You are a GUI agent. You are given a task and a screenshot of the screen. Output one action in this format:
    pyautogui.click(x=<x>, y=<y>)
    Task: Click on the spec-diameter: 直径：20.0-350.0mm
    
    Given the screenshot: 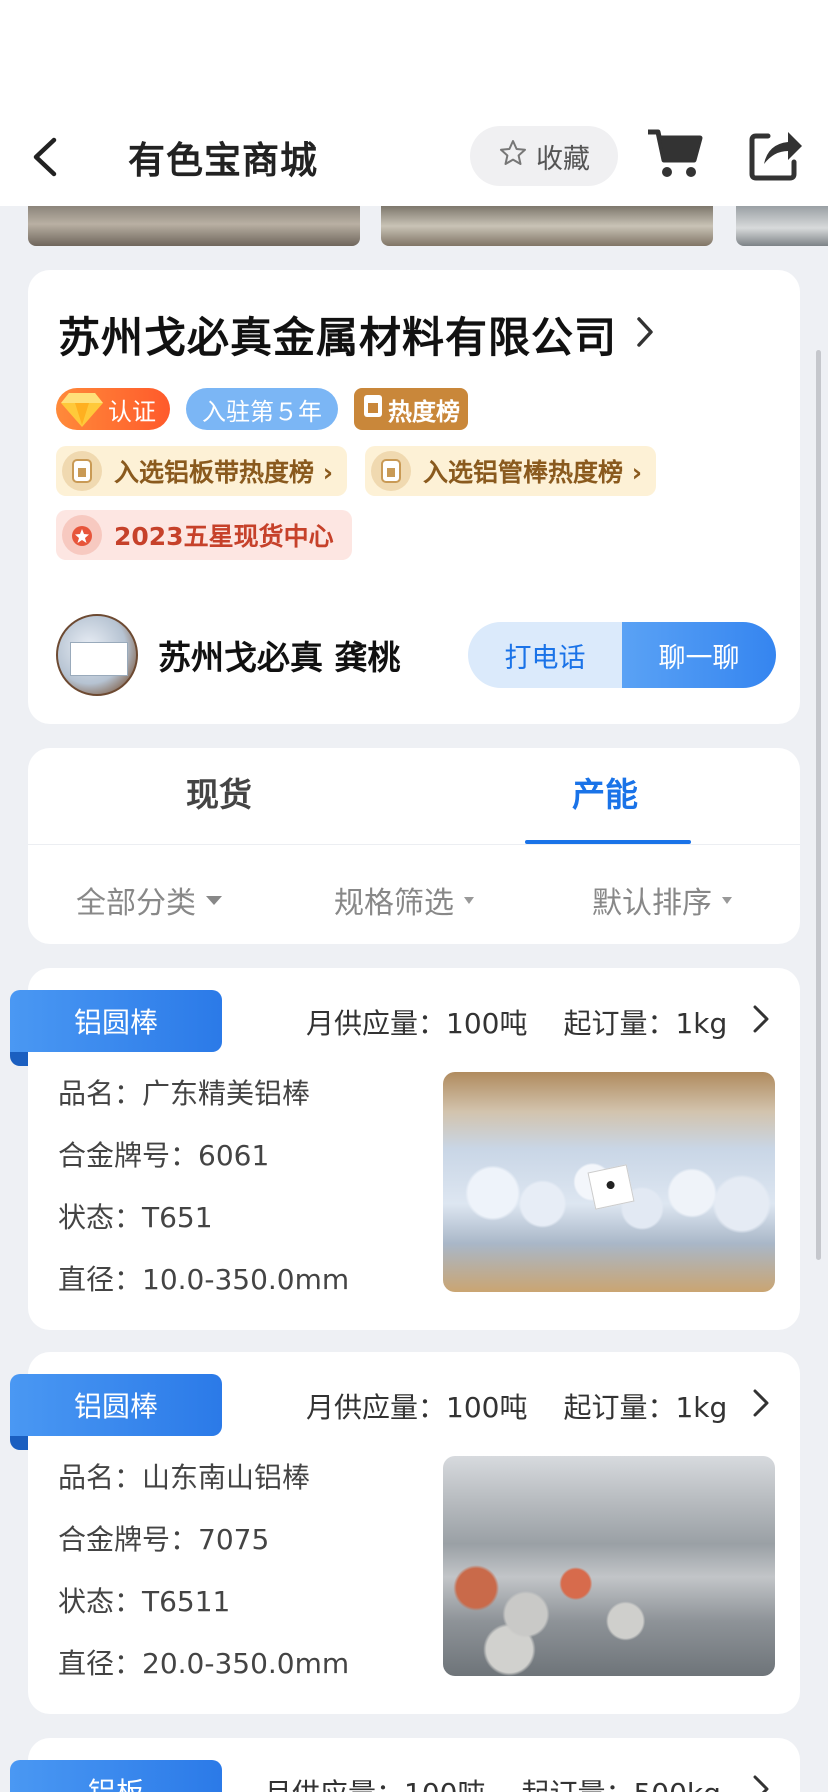 What is the action you would take?
    pyautogui.click(x=204, y=1663)
    